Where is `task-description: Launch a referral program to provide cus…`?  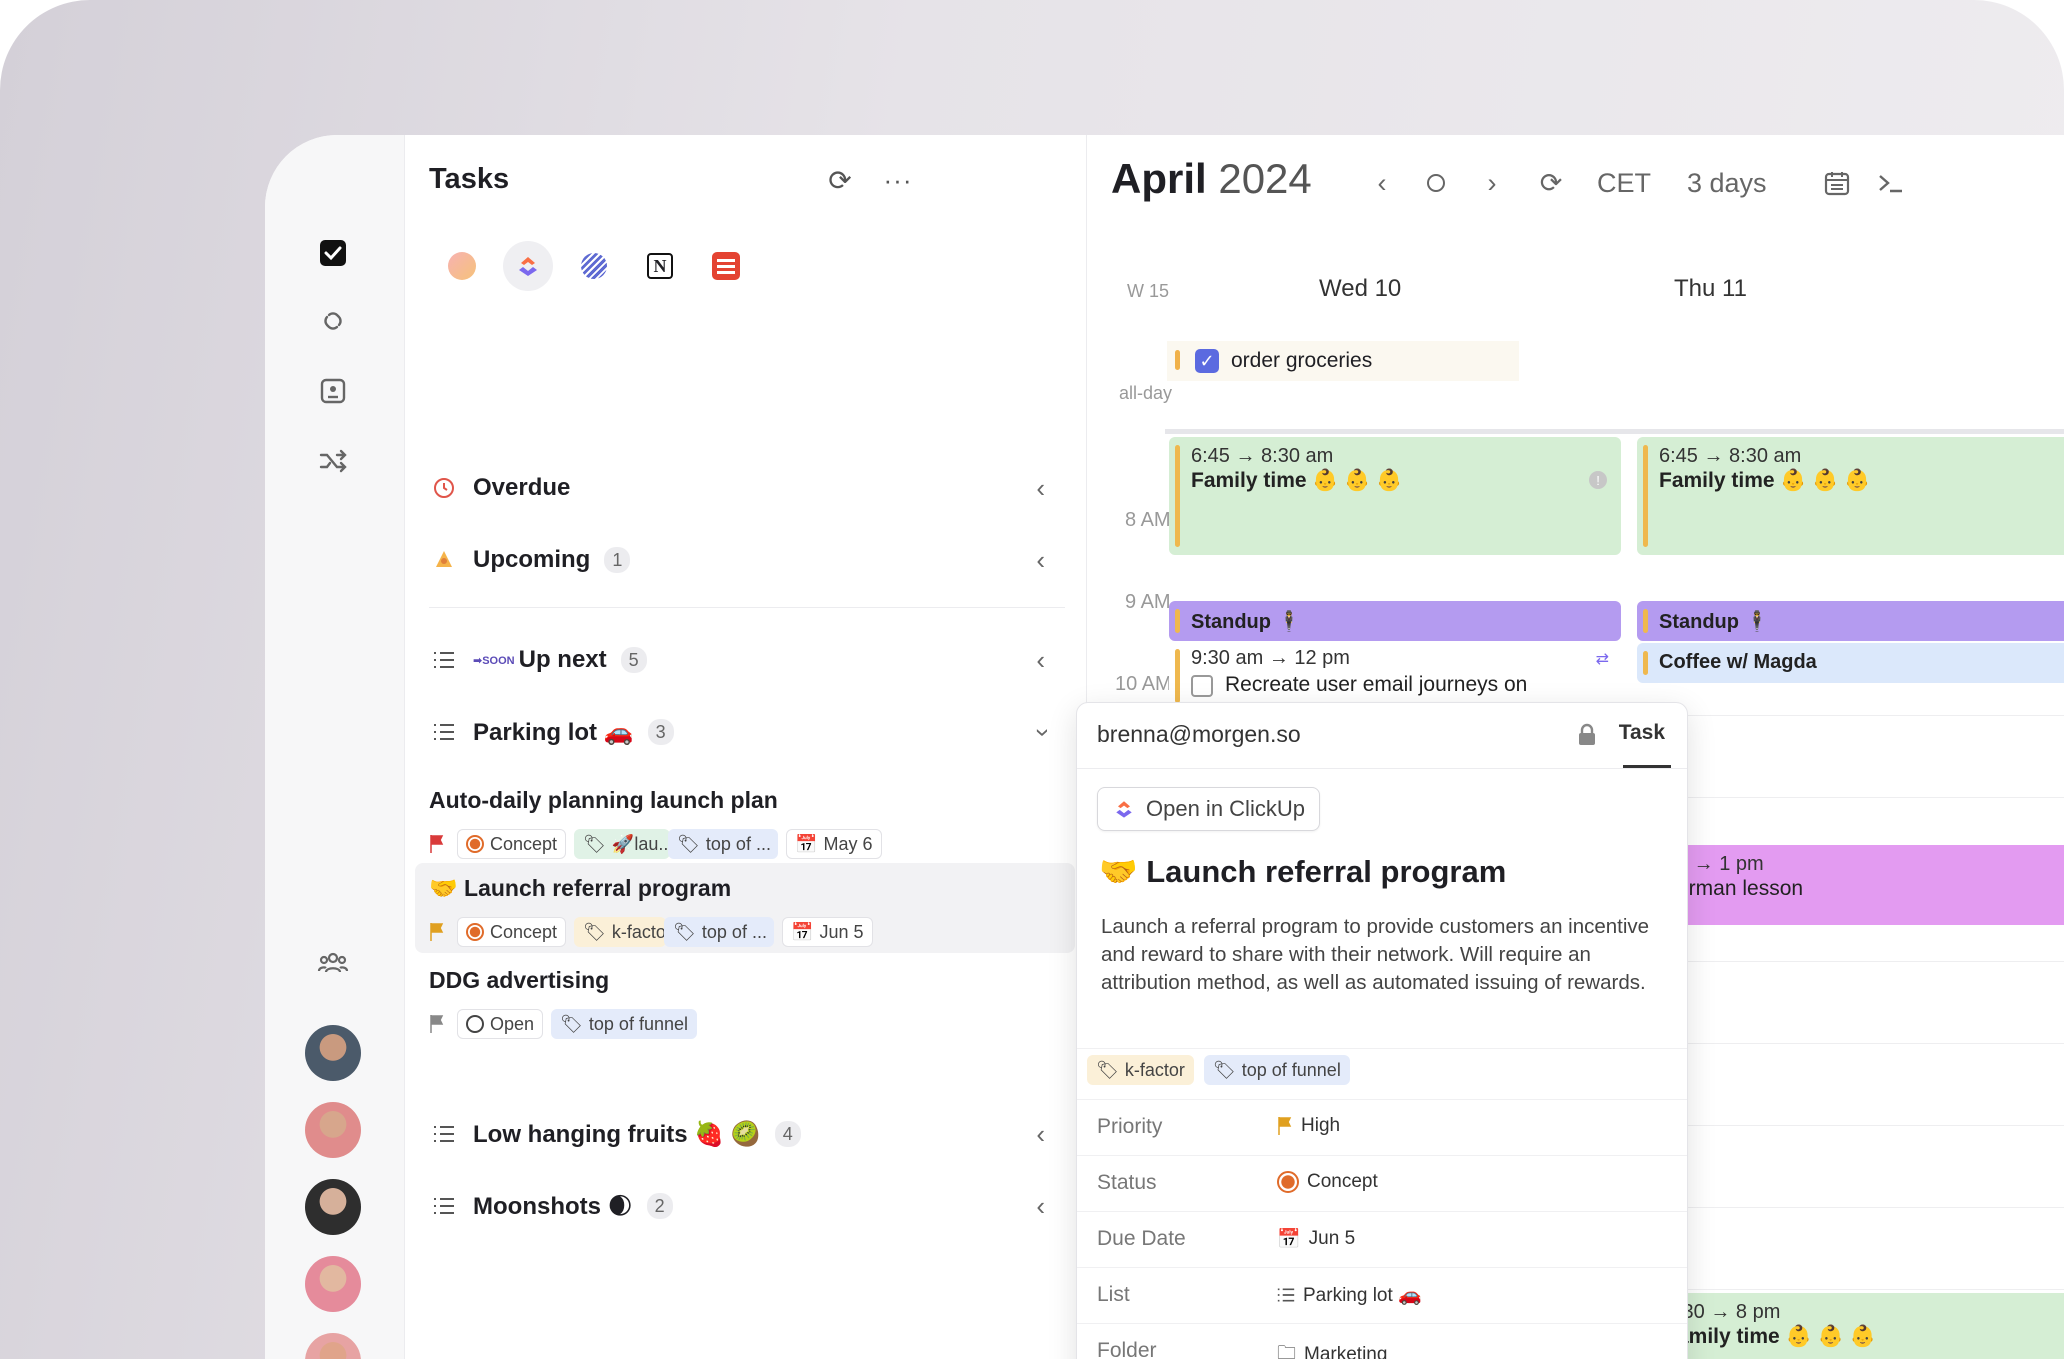 task-description: Launch a referral program to provide cus… is located at coordinates (1381, 955).